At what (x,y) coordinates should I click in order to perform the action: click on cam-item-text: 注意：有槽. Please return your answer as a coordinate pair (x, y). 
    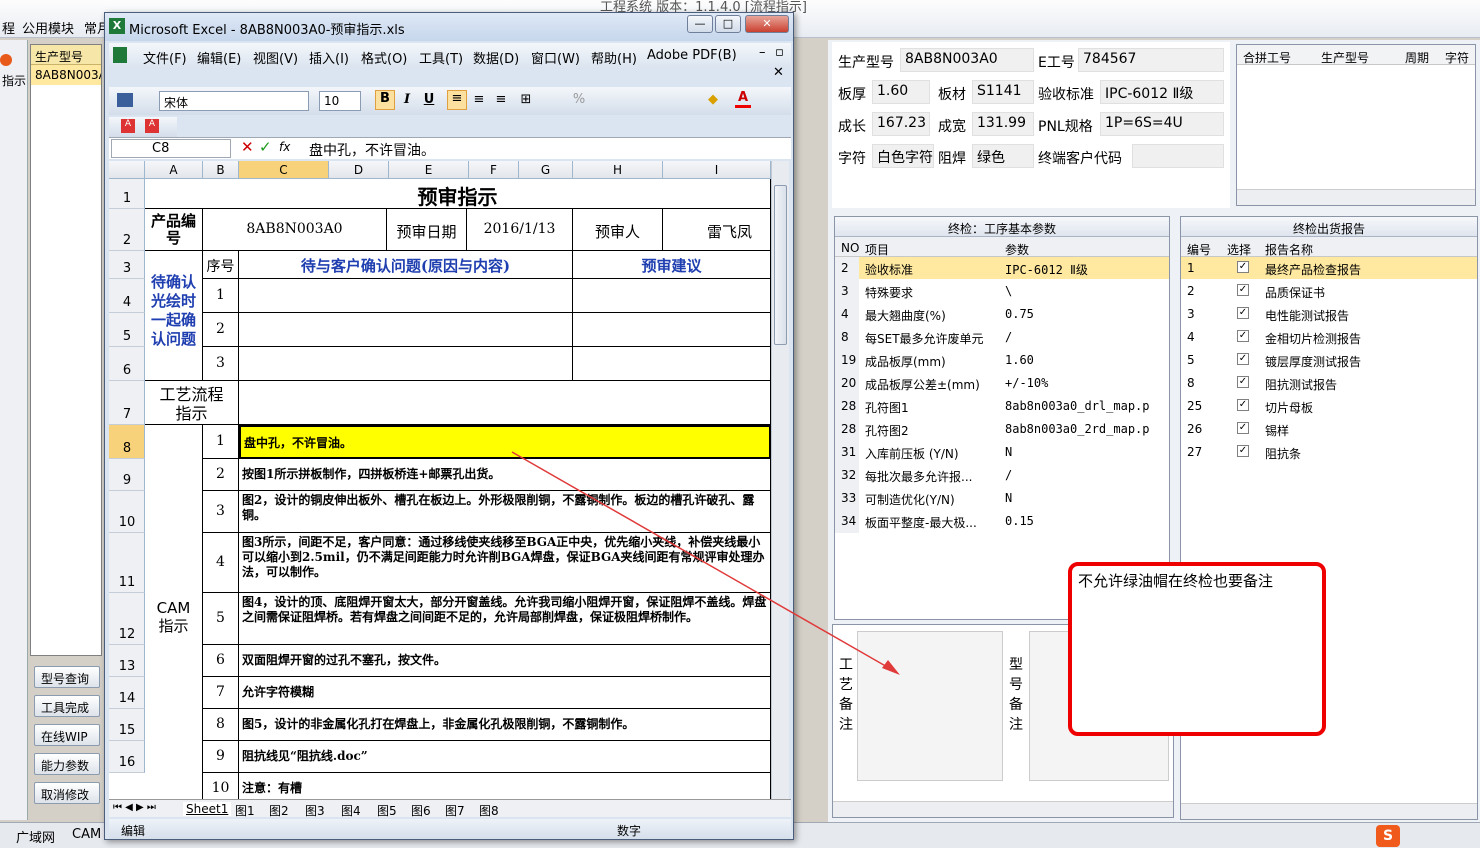
    Looking at the image, I should click on (505, 786).